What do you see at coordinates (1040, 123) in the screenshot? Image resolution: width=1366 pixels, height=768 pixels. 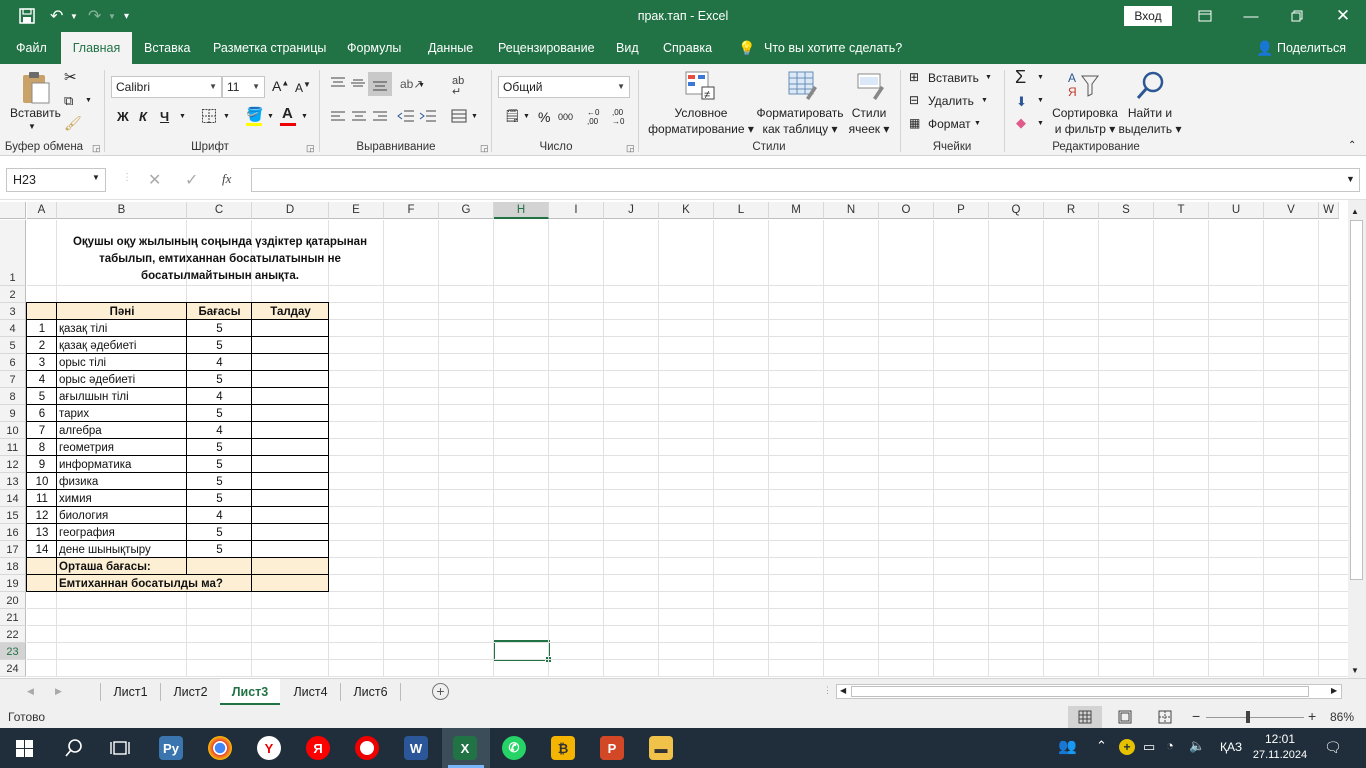 I see `clear-dropdown-icon: ▼` at bounding box center [1040, 123].